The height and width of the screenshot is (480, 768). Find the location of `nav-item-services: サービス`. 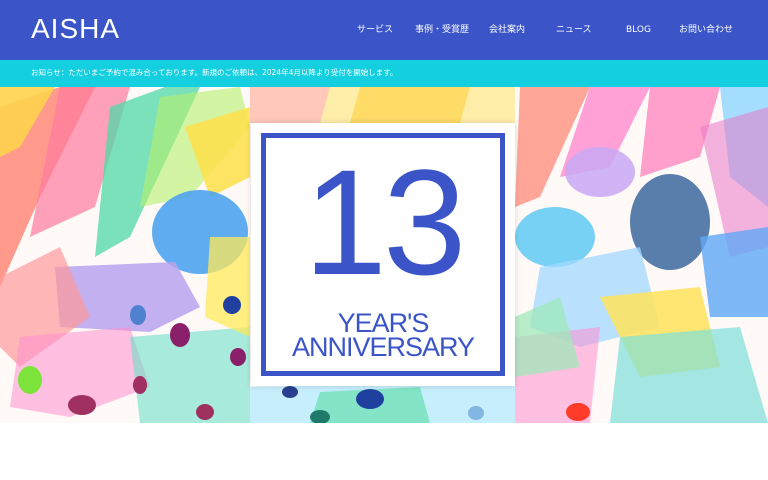

nav-item-services: サービス is located at coordinates (375, 30).